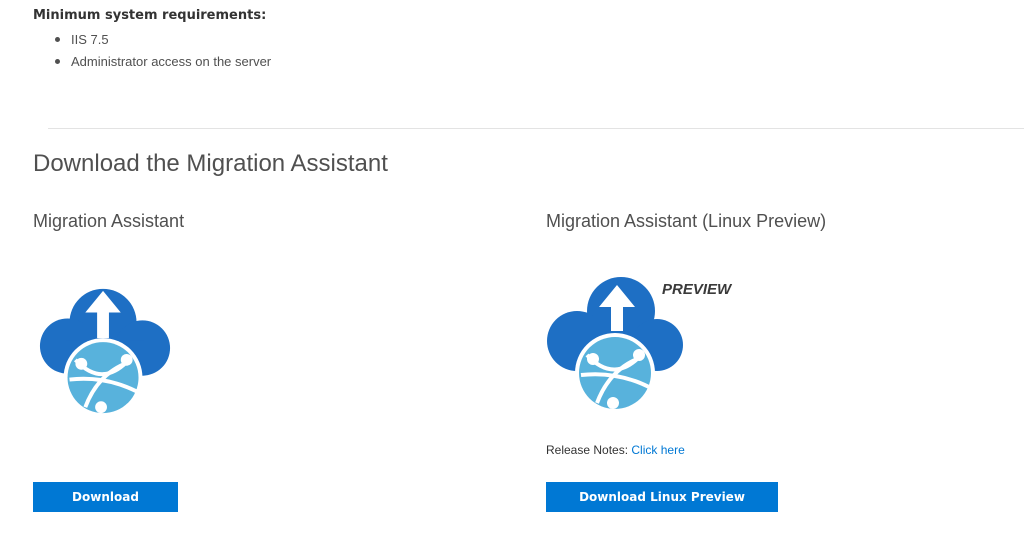 The height and width of the screenshot is (556, 1024). I want to click on requirement-text: IIS 7.5, so click(90, 39).